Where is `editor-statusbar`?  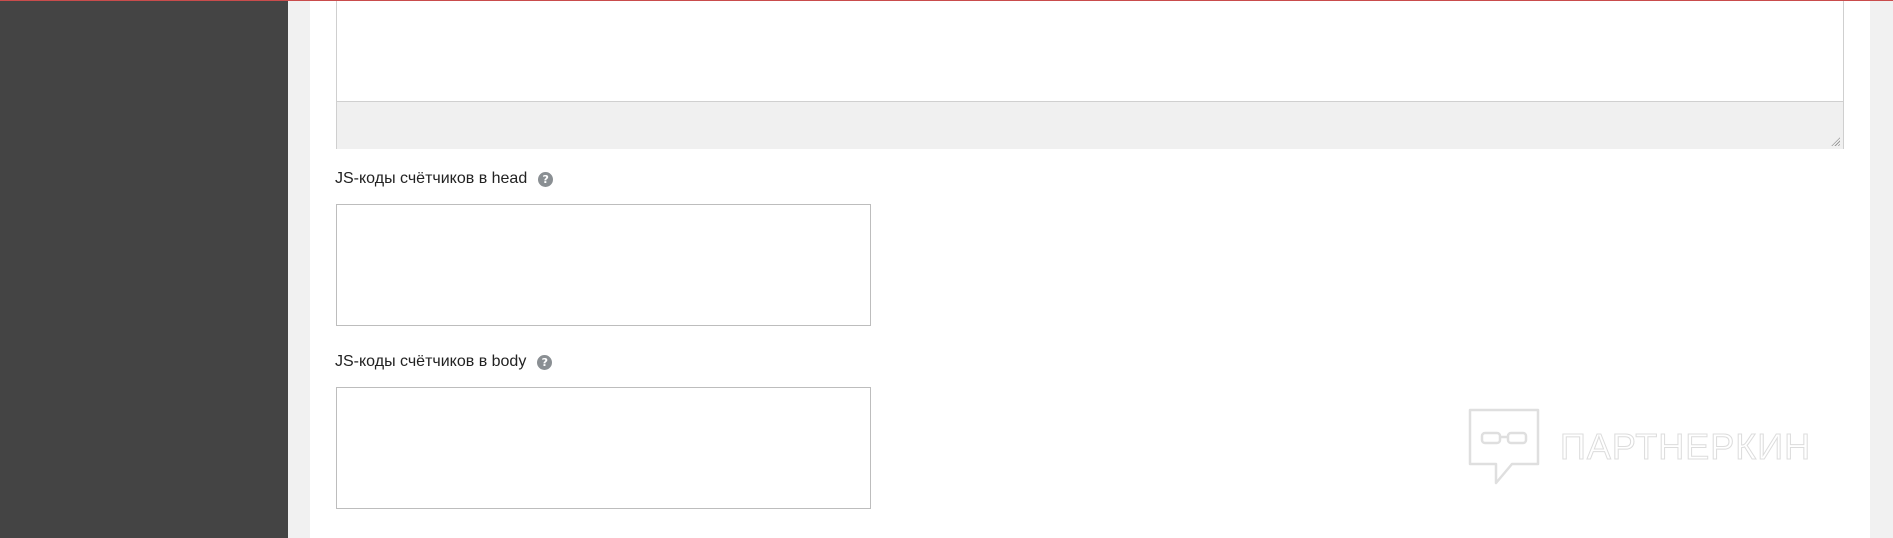
editor-statusbar is located at coordinates (1090, 125).